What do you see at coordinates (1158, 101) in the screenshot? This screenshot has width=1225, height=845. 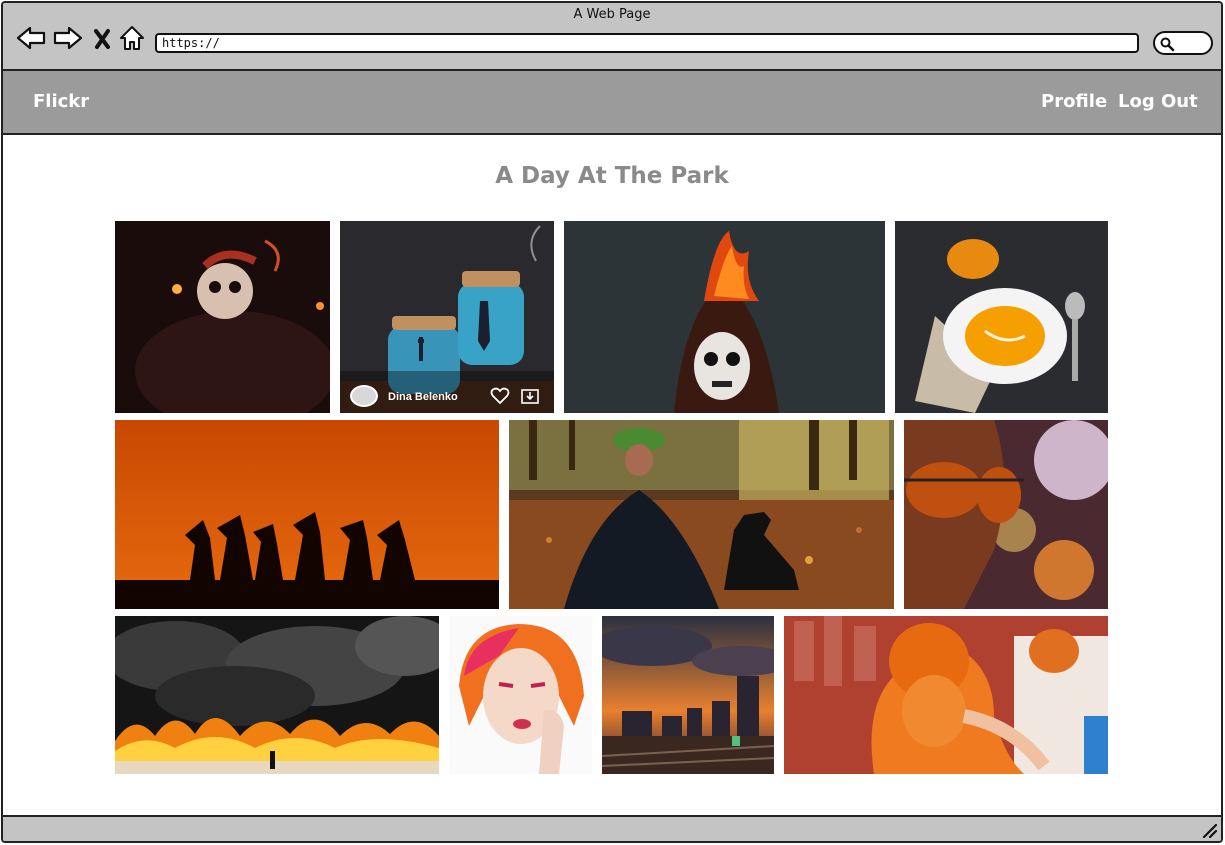 I see `nav-logout-link: Log Out` at bounding box center [1158, 101].